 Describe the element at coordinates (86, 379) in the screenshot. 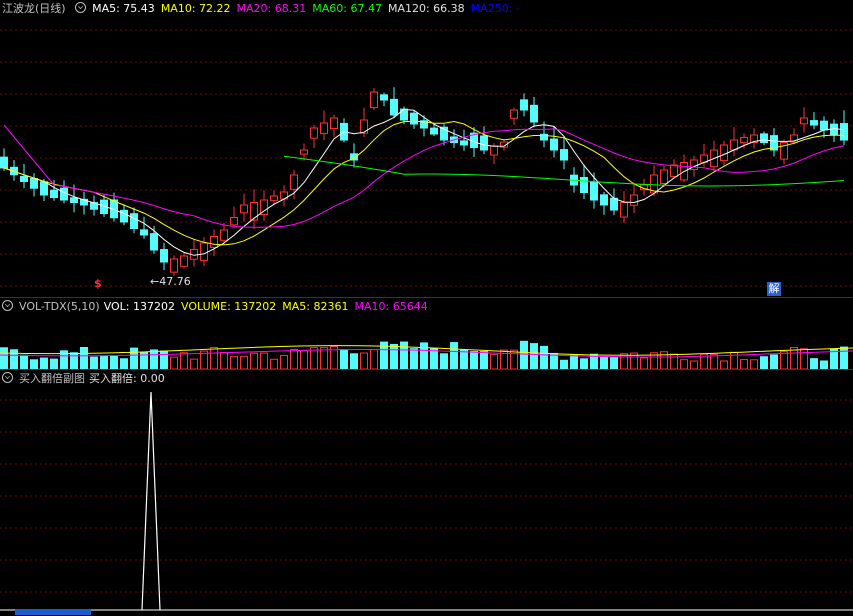

I see `indicator-header: 买入翻倍副图 买入翻倍: 0.00` at that location.